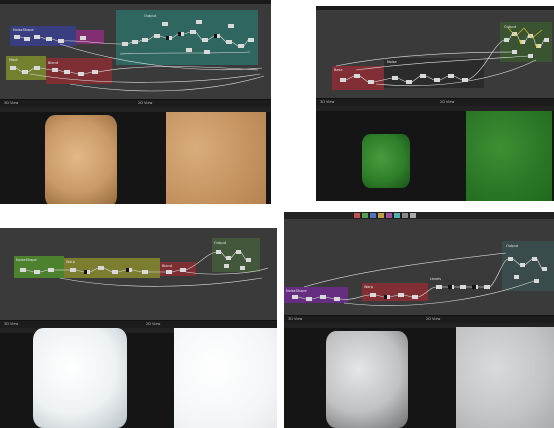  What do you see at coordinates (338, 70) in the screenshot?
I see `frame-label-base: Base` at bounding box center [338, 70].